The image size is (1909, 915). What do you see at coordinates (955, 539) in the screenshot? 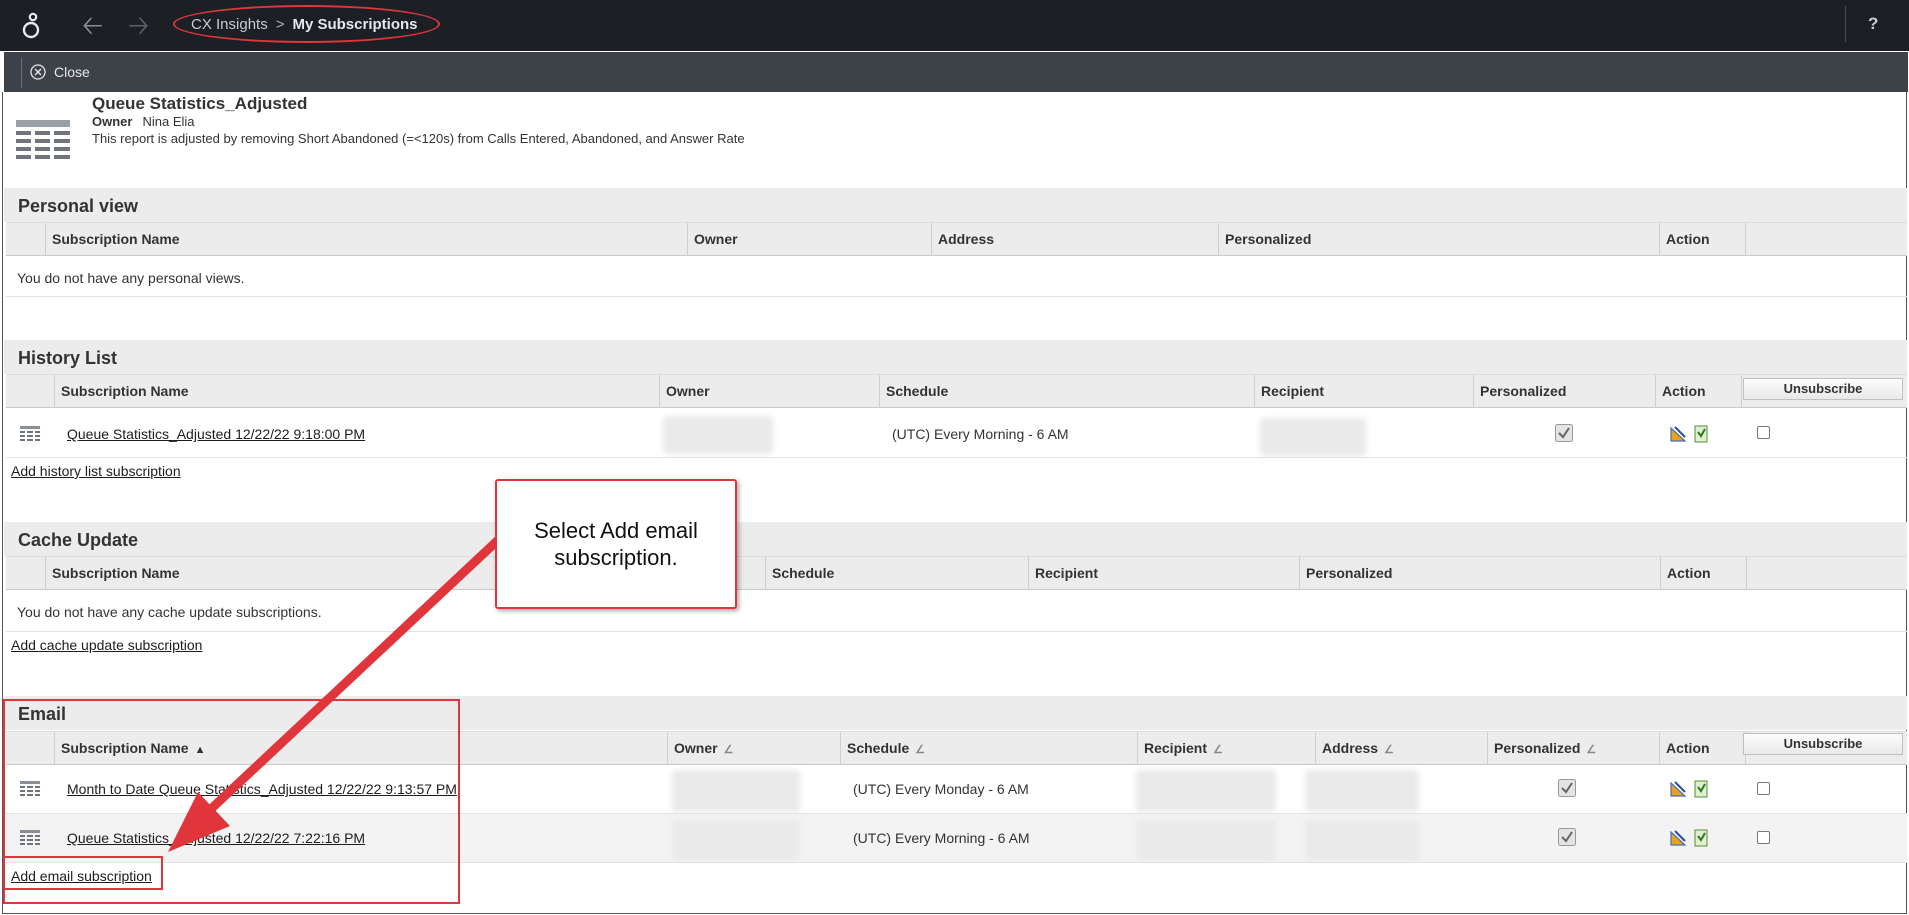
I see `section-header-cache-update` at bounding box center [955, 539].